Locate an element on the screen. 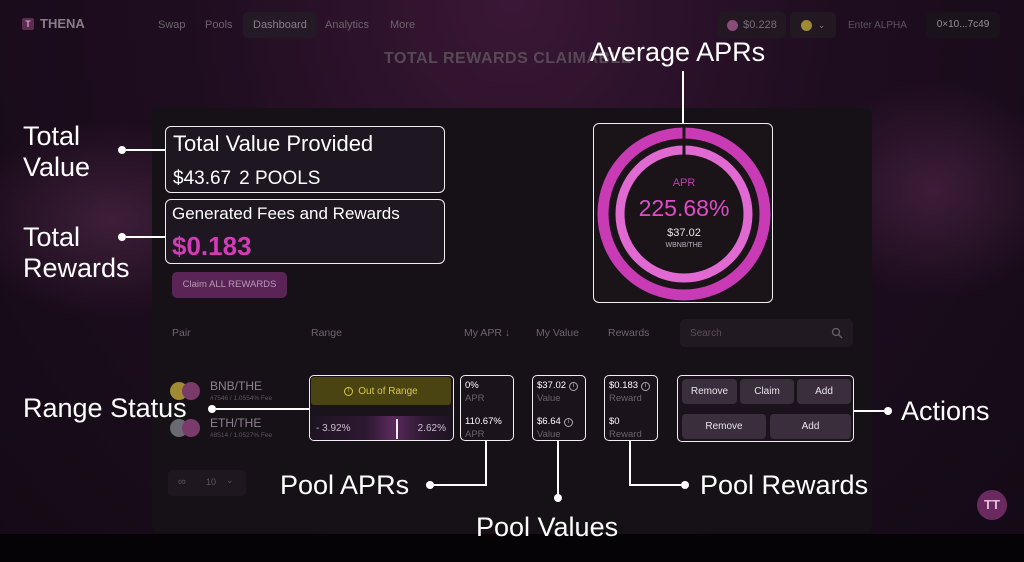  total-value-card: Total Value Provided $43.67 2 POOLS is located at coordinates (305, 159).